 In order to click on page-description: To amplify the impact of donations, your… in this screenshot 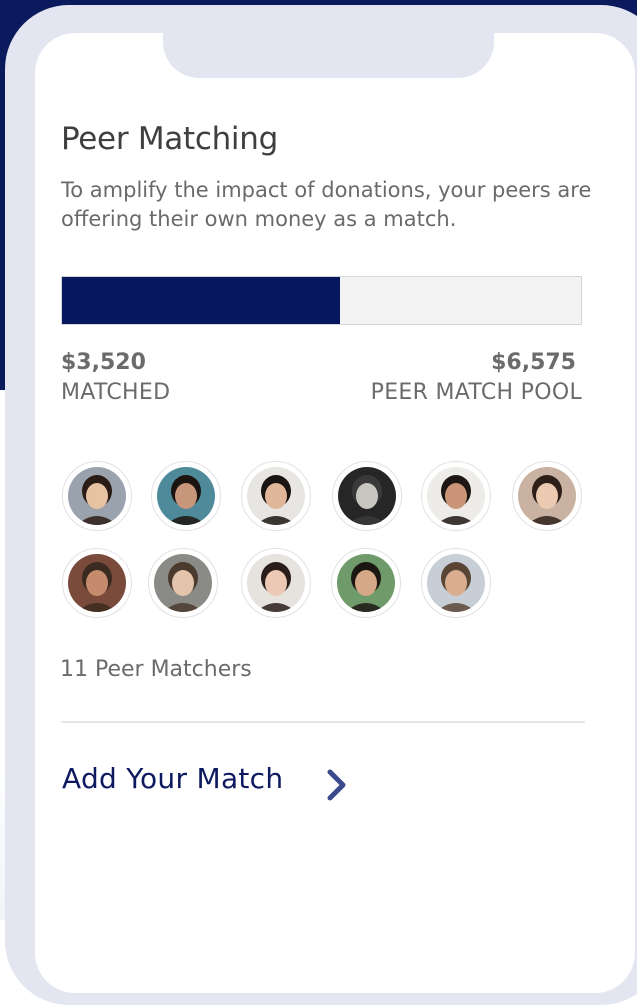, I will do `click(326, 204)`.